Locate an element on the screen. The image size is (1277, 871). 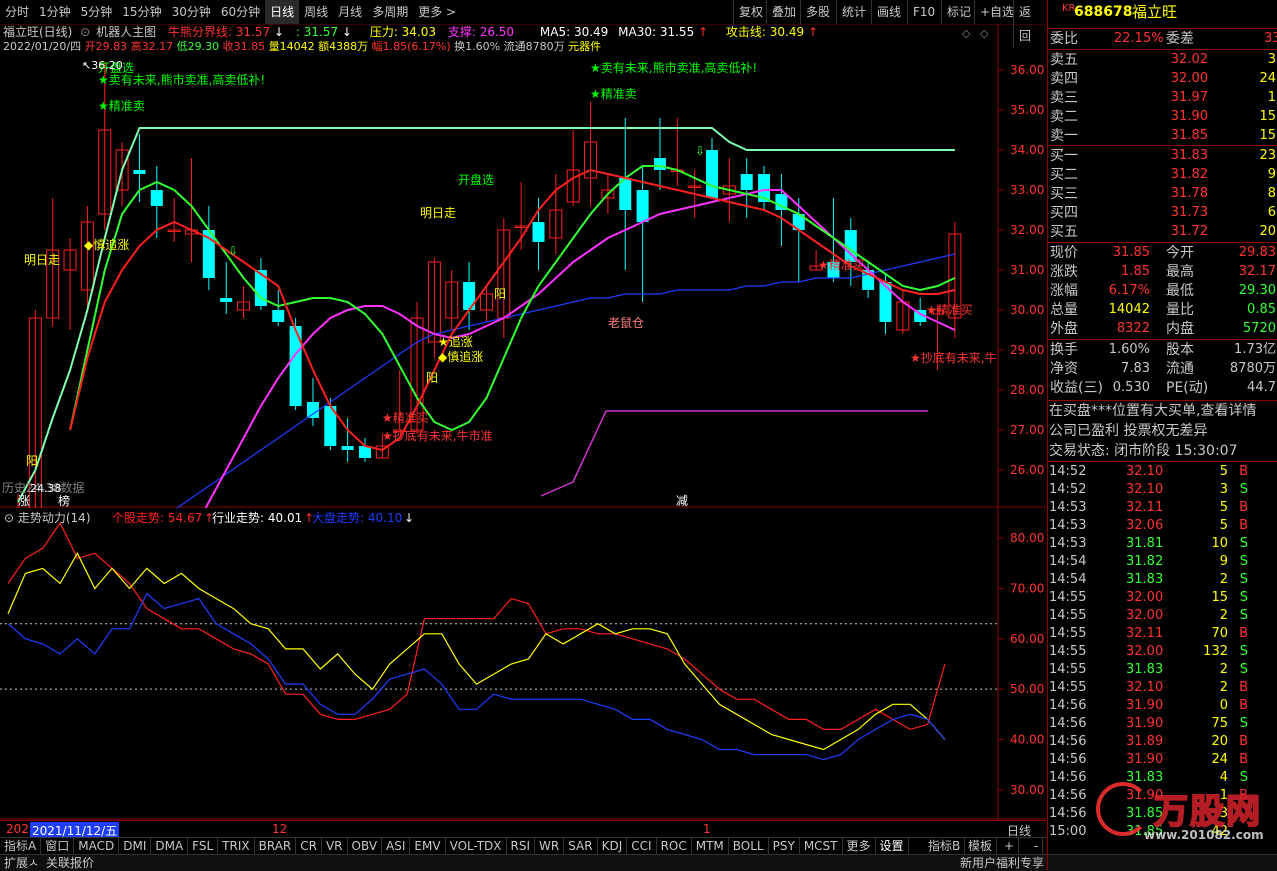
expand-button: 扩展ㅅ is located at coordinates (21, 863).